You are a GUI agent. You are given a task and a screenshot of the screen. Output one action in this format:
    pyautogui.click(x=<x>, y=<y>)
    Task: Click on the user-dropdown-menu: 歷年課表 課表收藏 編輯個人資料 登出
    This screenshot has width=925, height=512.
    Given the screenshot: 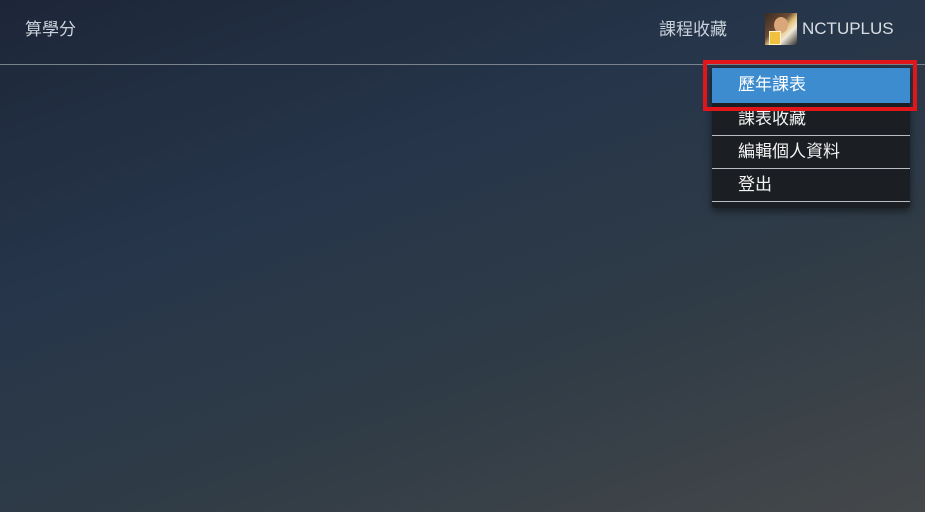 What is the action you would take?
    pyautogui.click(x=811, y=138)
    